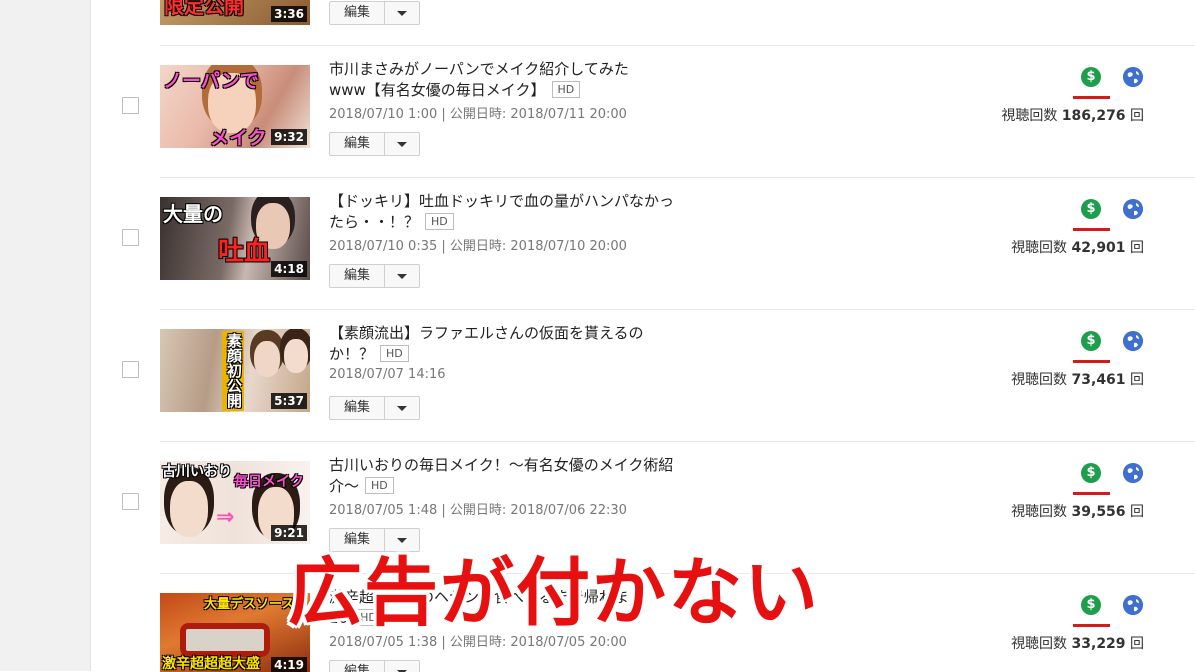 The image size is (1195, 672). Describe the element at coordinates (211, 662) in the screenshot. I see `thumbnail-caption: 激辛超超超大盛` at that location.